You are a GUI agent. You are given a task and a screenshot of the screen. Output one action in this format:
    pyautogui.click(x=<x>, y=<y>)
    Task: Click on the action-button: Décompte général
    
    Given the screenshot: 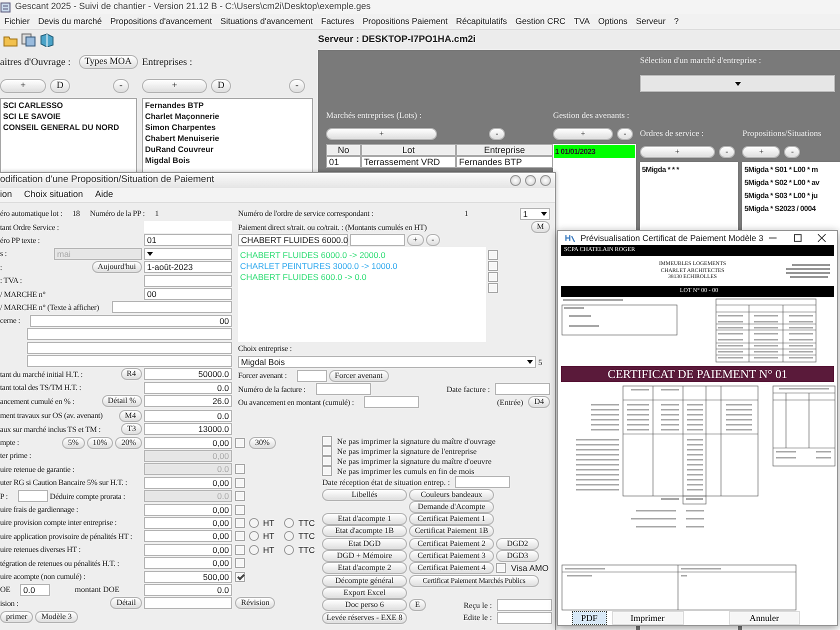 What is the action you would take?
    pyautogui.click(x=364, y=580)
    